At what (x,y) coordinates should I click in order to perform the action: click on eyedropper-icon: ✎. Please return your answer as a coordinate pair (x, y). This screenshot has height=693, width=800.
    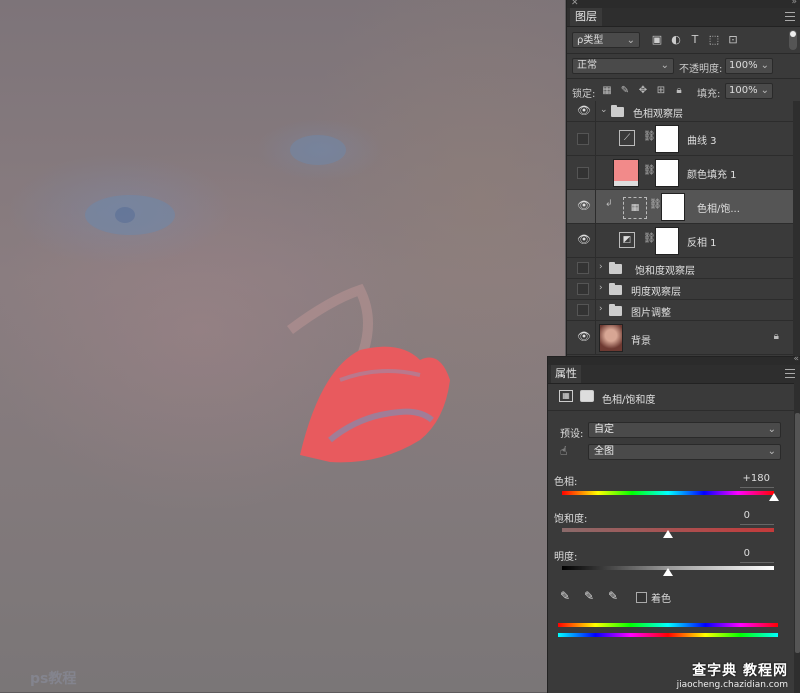
    Looking at the image, I should click on (565, 596).